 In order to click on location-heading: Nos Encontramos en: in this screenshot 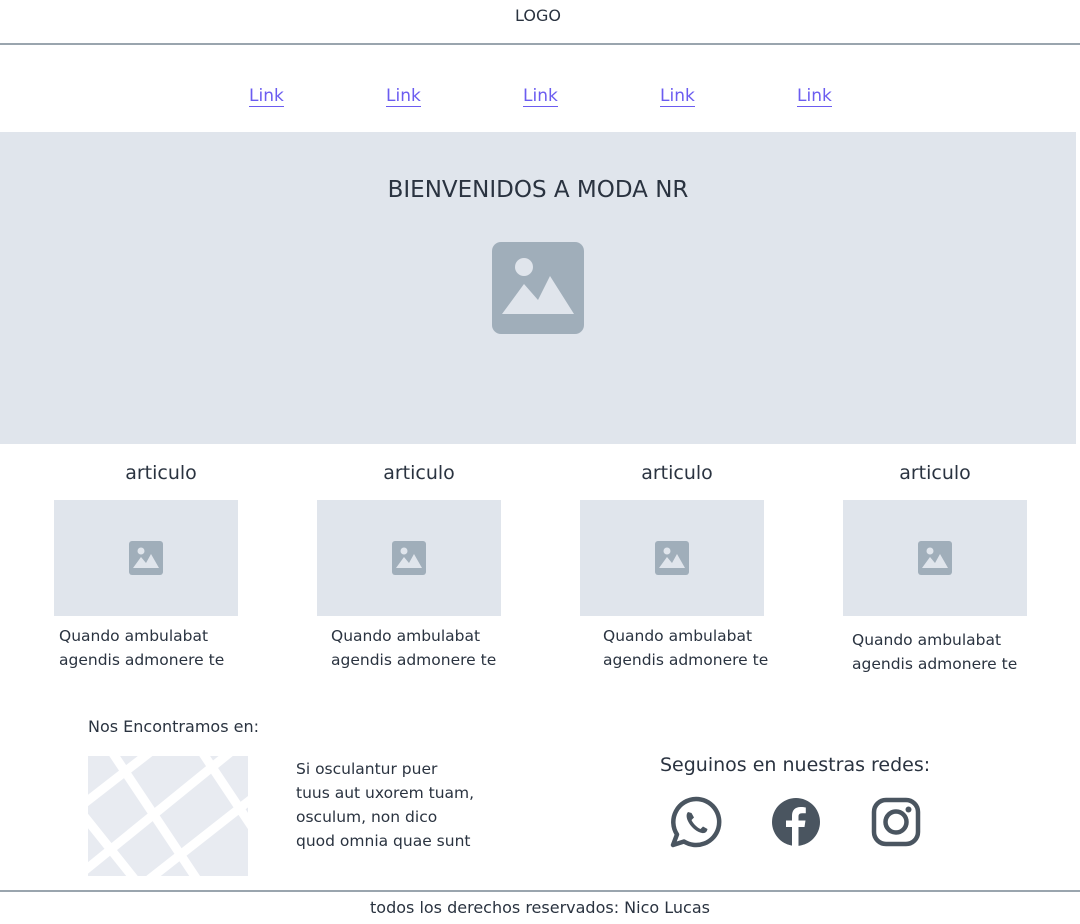, I will do `click(173, 726)`.